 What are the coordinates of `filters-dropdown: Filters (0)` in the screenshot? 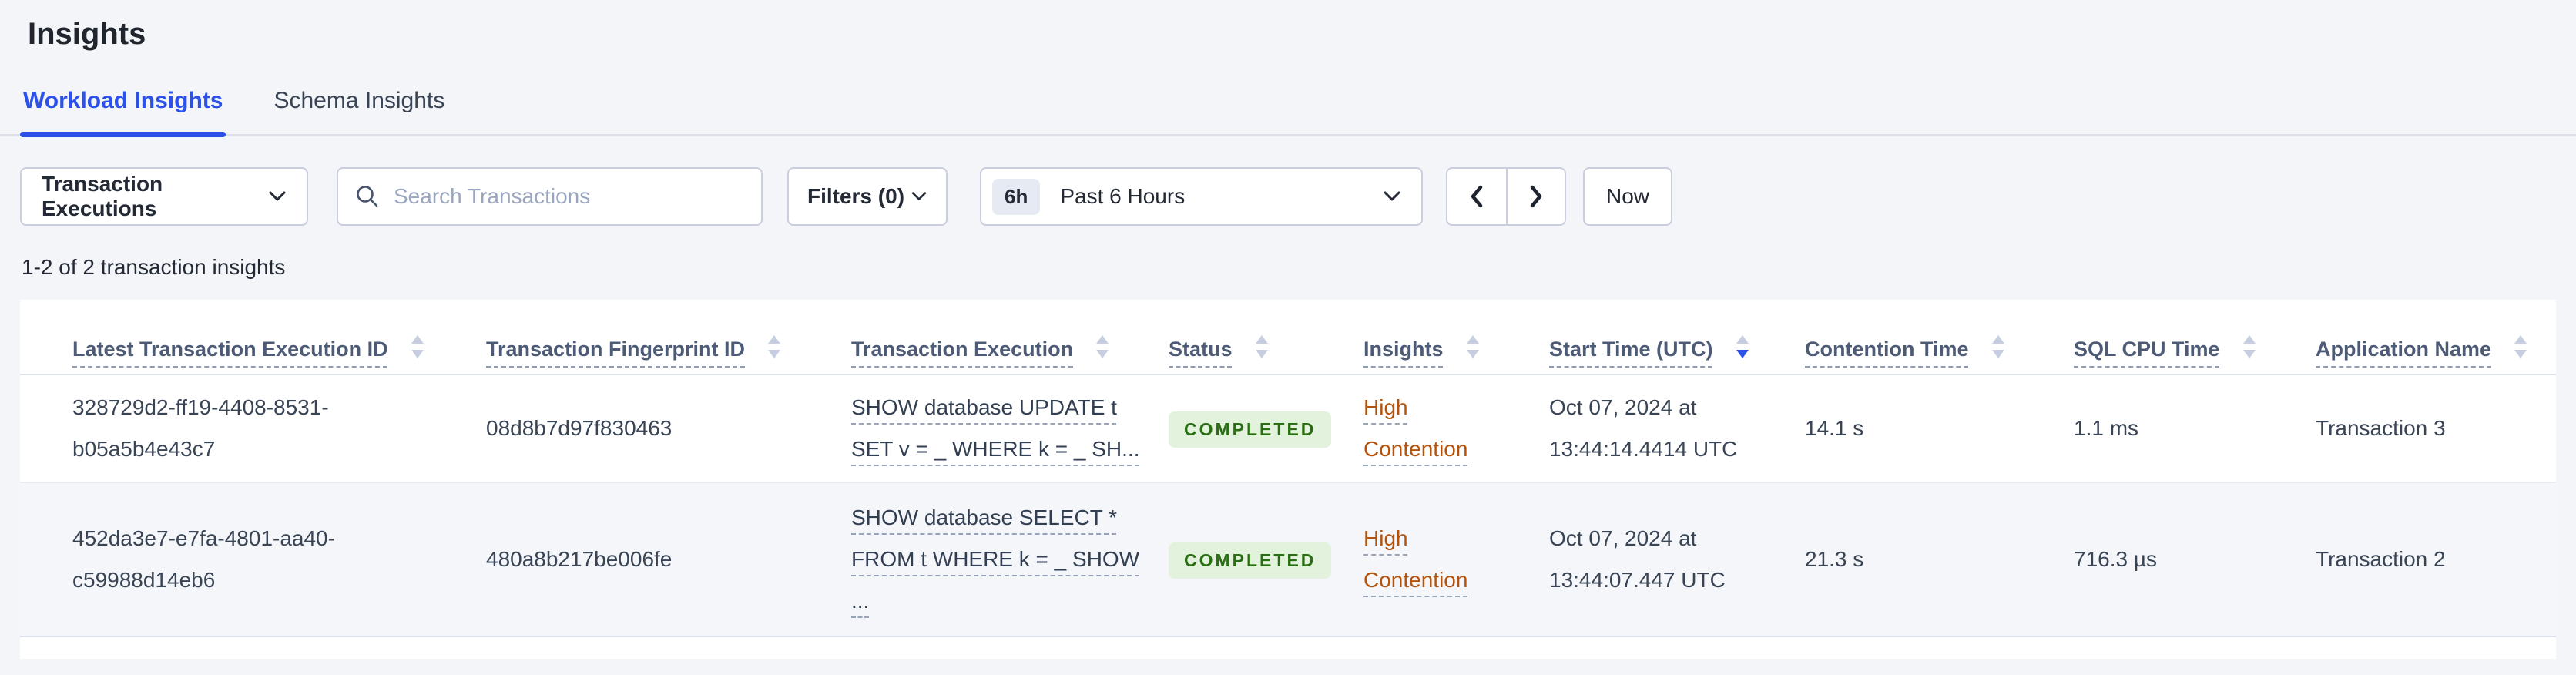 It's located at (867, 196).